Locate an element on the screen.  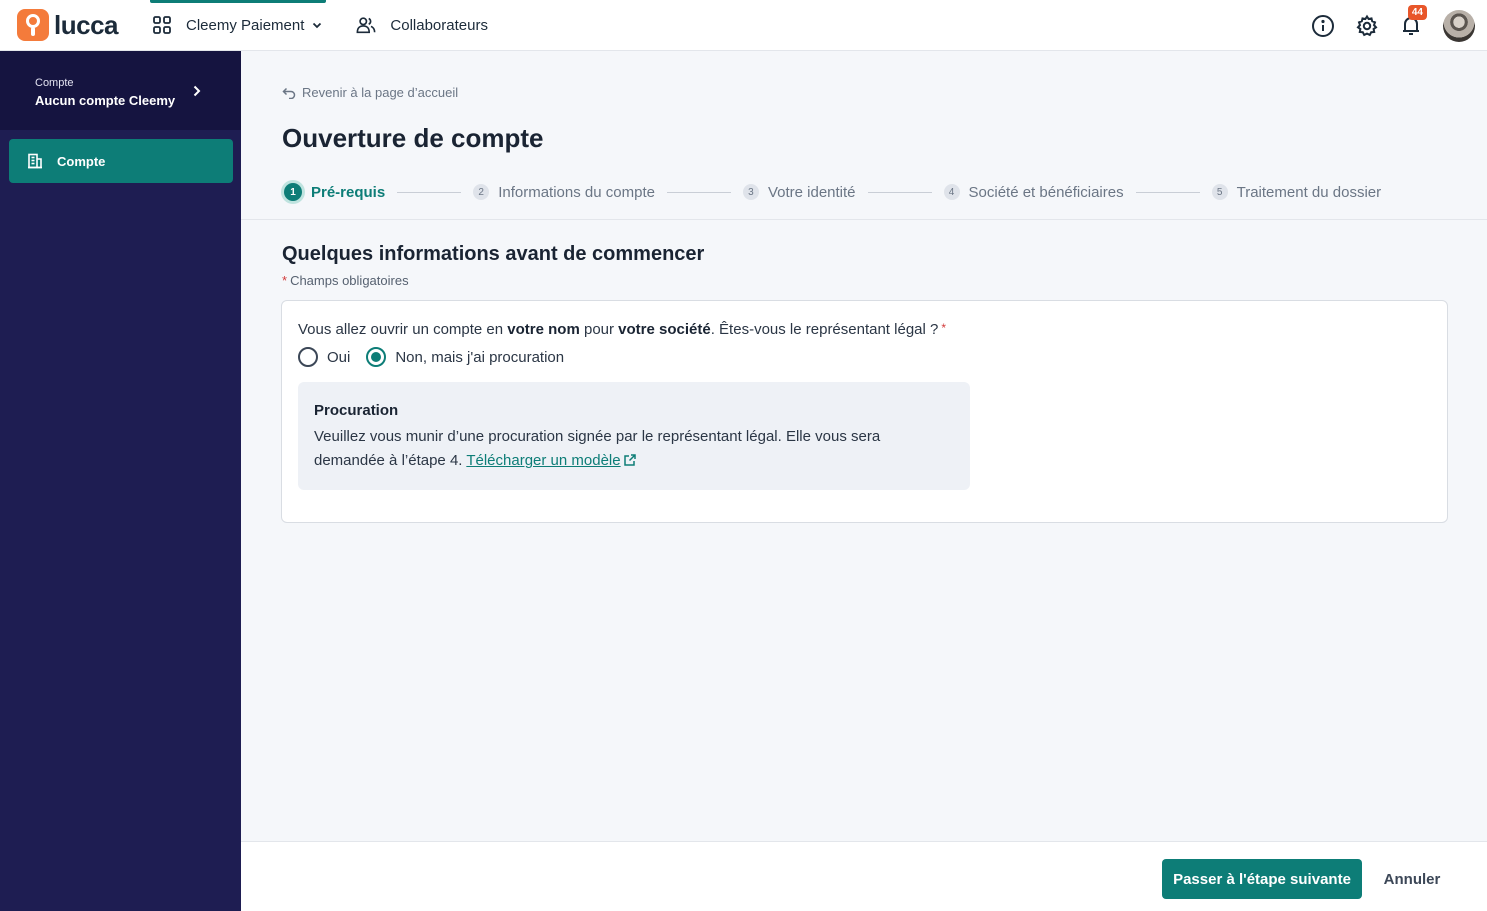
page-title: Ouverture de compte is located at coordinates (413, 138).